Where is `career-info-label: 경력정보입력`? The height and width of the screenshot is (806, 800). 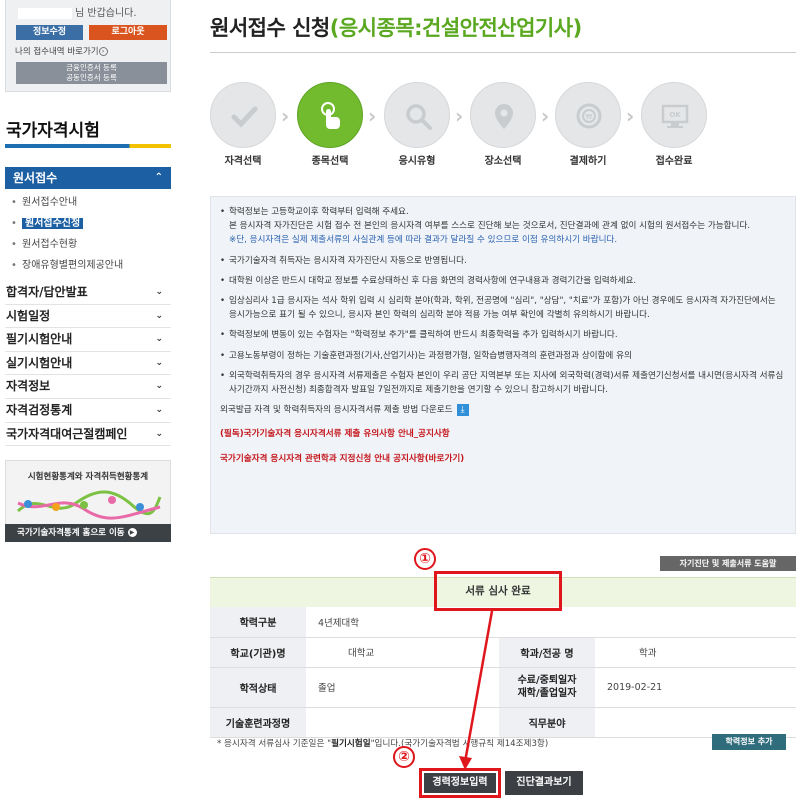 career-info-label: 경력정보입력 is located at coordinates (460, 783).